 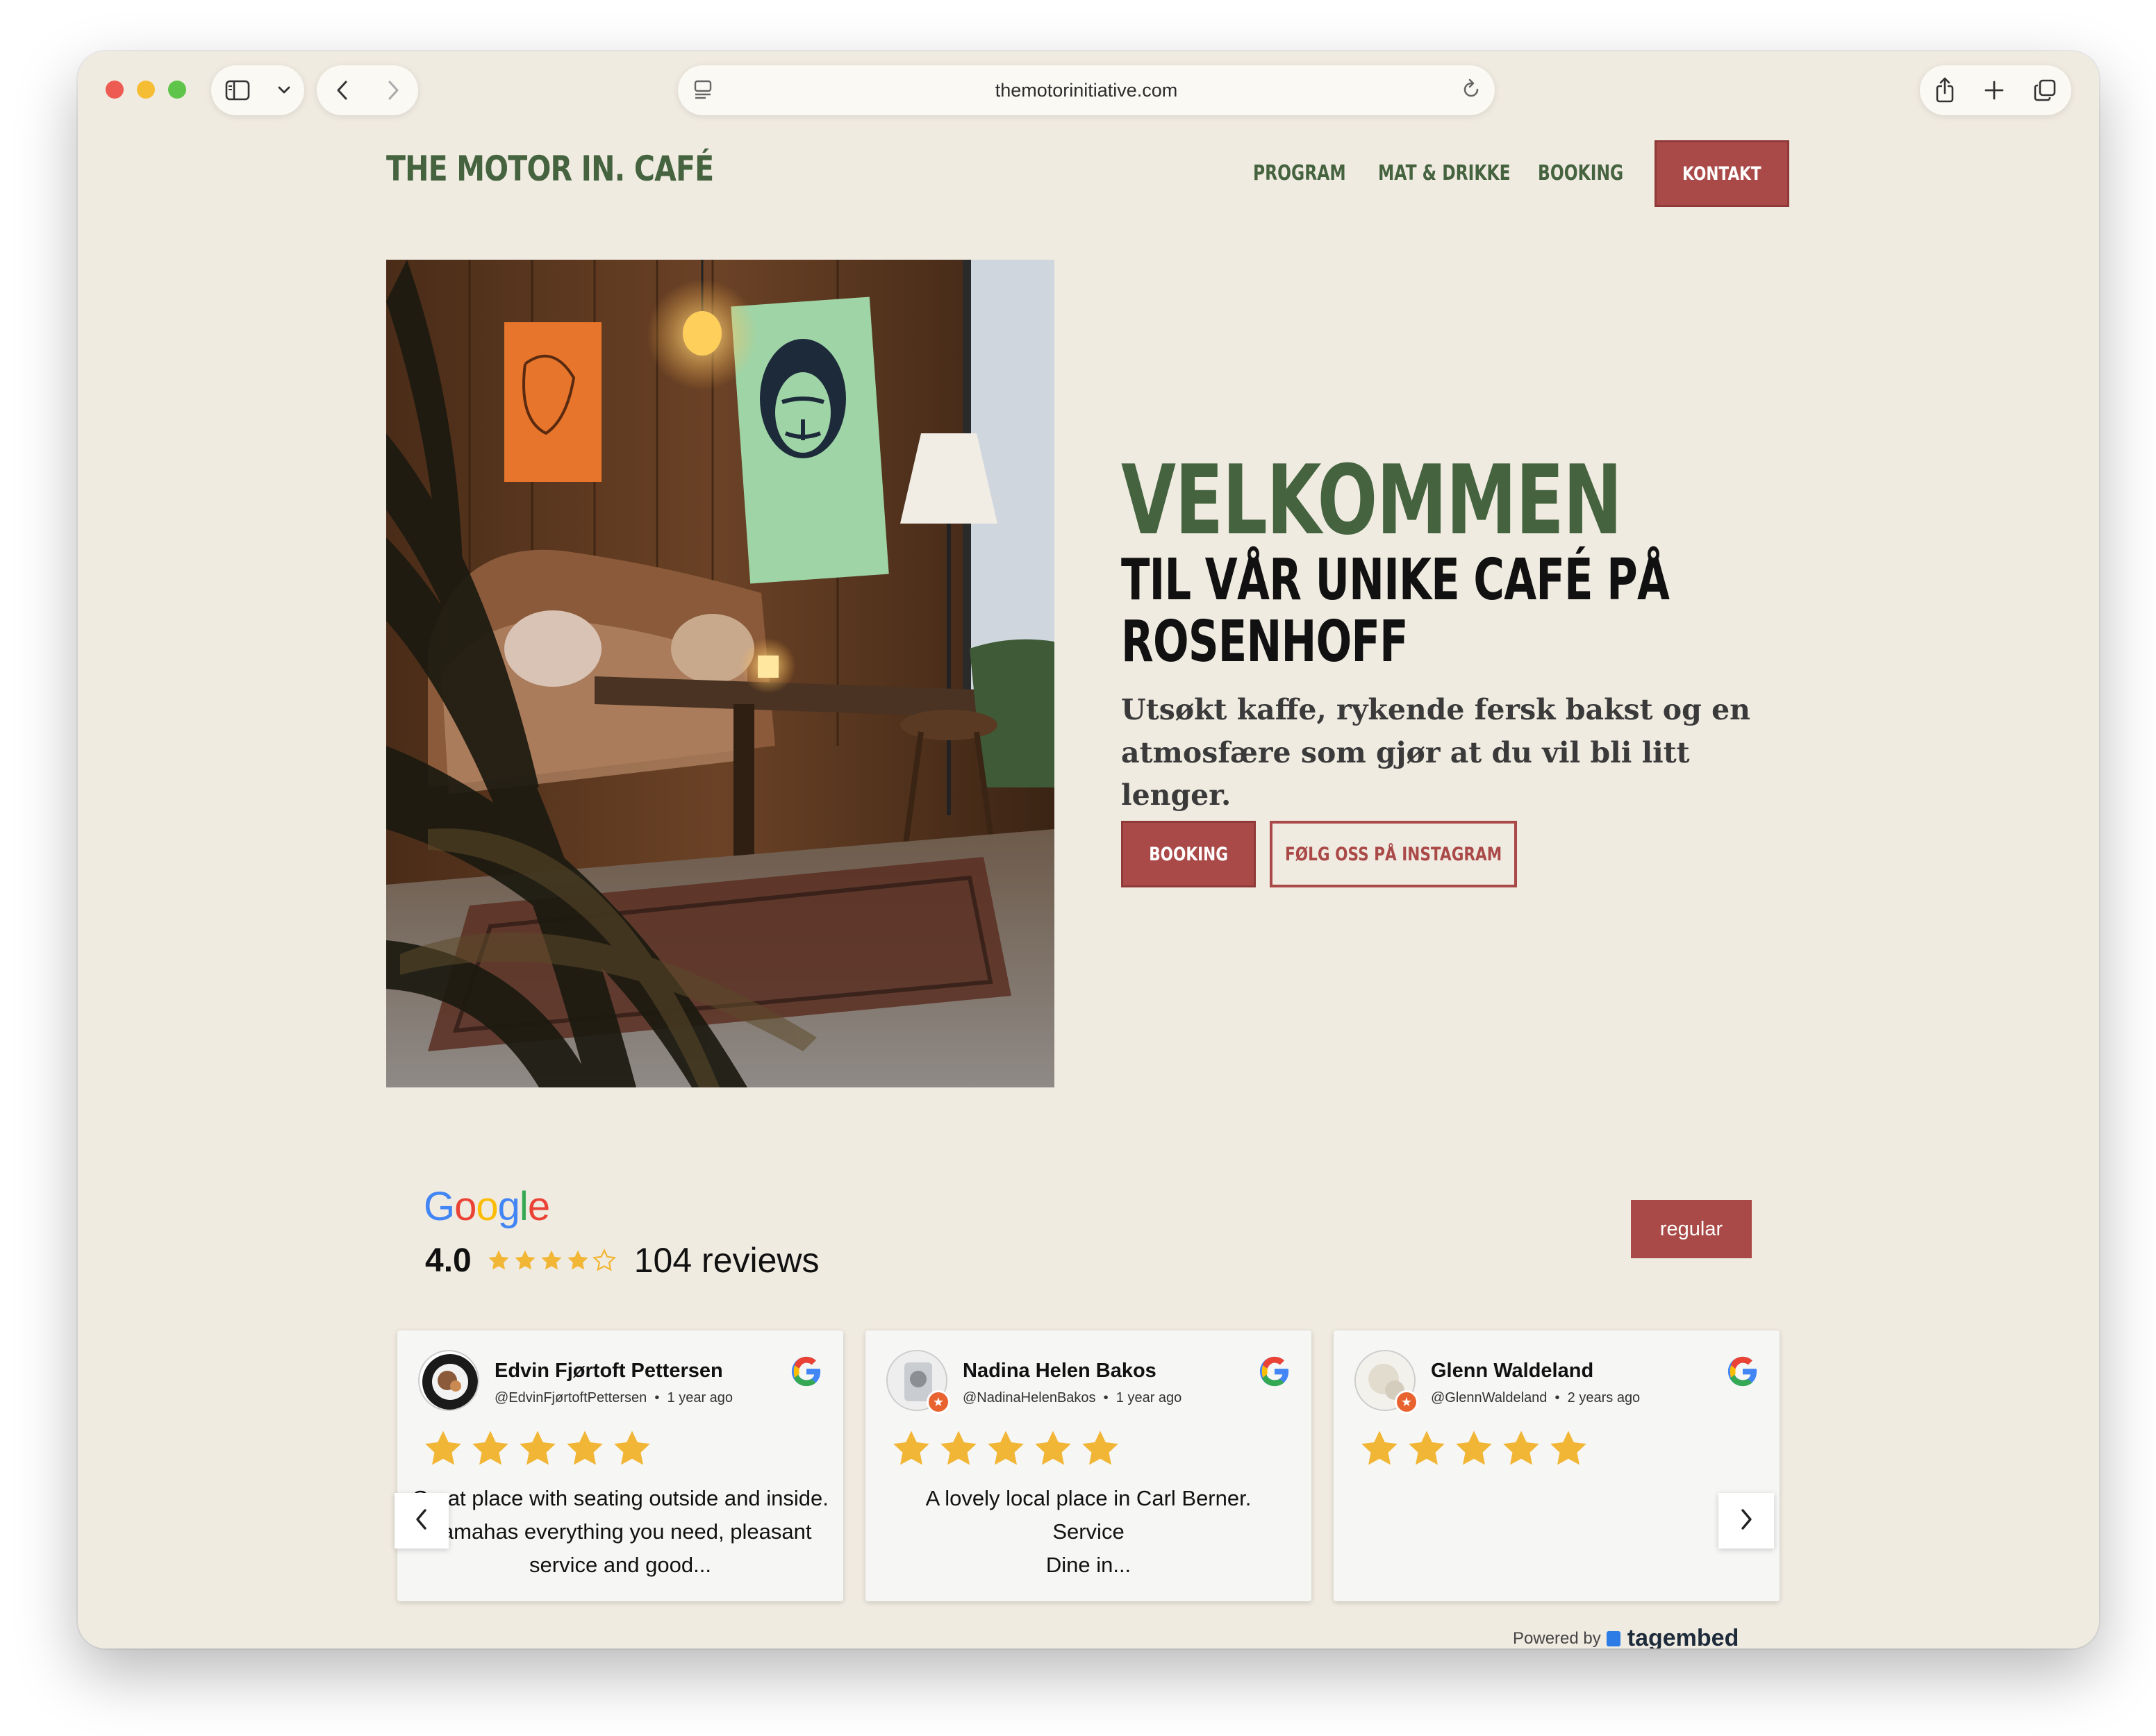 I want to click on review-meta: @NadinaHelenBakos • 1 year ago, so click(x=1072, y=1397).